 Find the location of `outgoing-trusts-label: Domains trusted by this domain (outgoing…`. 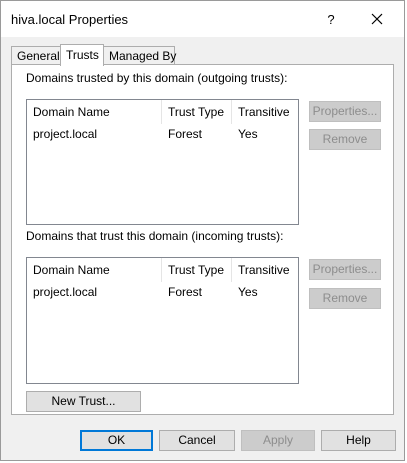

outgoing-trusts-label: Domains trusted by this domain (outgoing… is located at coordinates (157, 78).